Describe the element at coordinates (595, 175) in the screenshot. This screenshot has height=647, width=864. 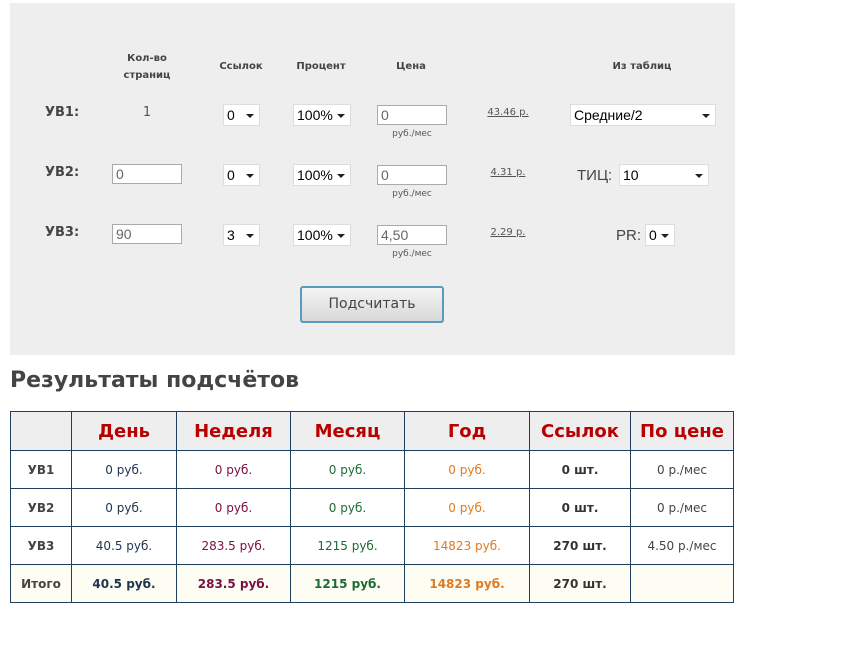
I see `tic-label: ТИЦ:` at that location.